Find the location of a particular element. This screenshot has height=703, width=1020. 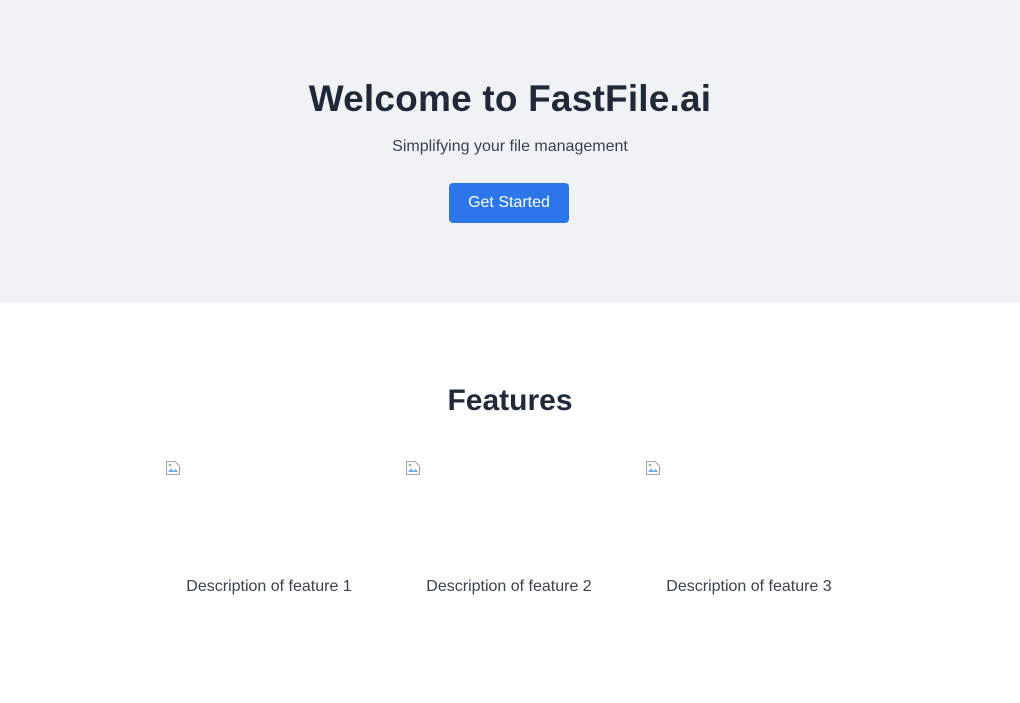

hero-subtitle: Simplifying your file management is located at coordinates (510, 146).